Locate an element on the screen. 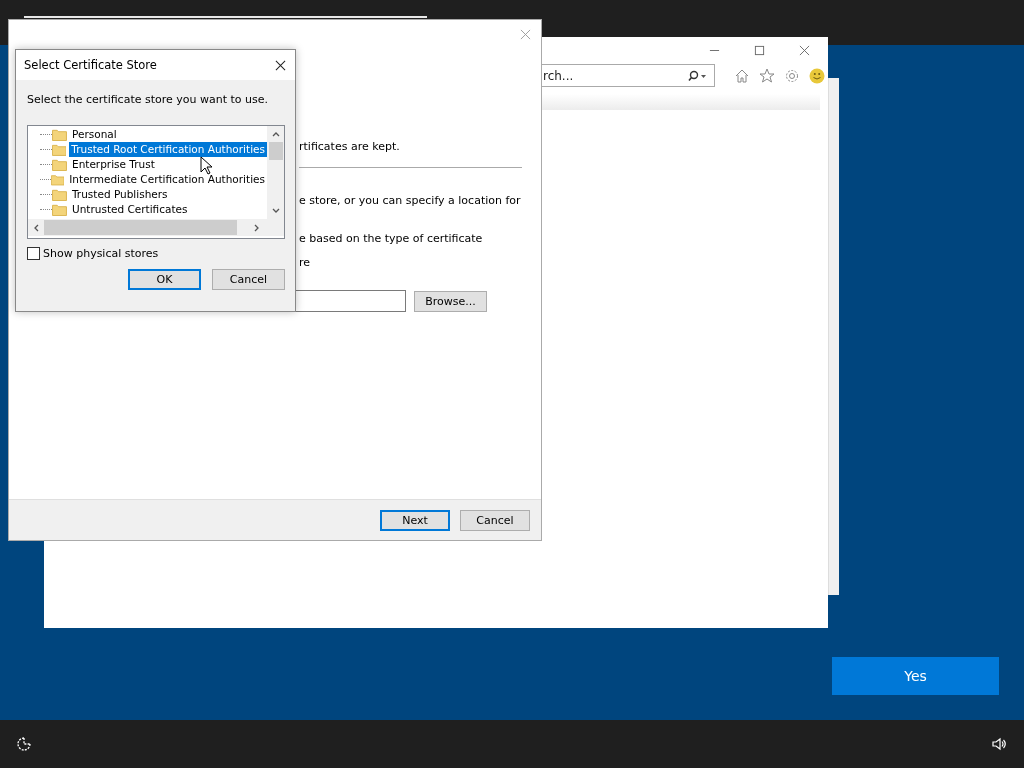 The width and height of the screenshot is (1024, 768). volume-icon is located at coordinates (999, 744).